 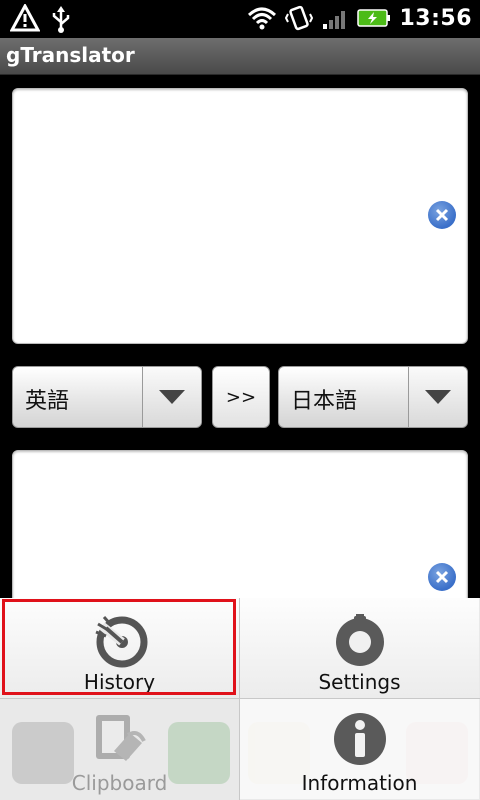 I want to click on target-language-label: 日本語, so click(x=324, y=401).